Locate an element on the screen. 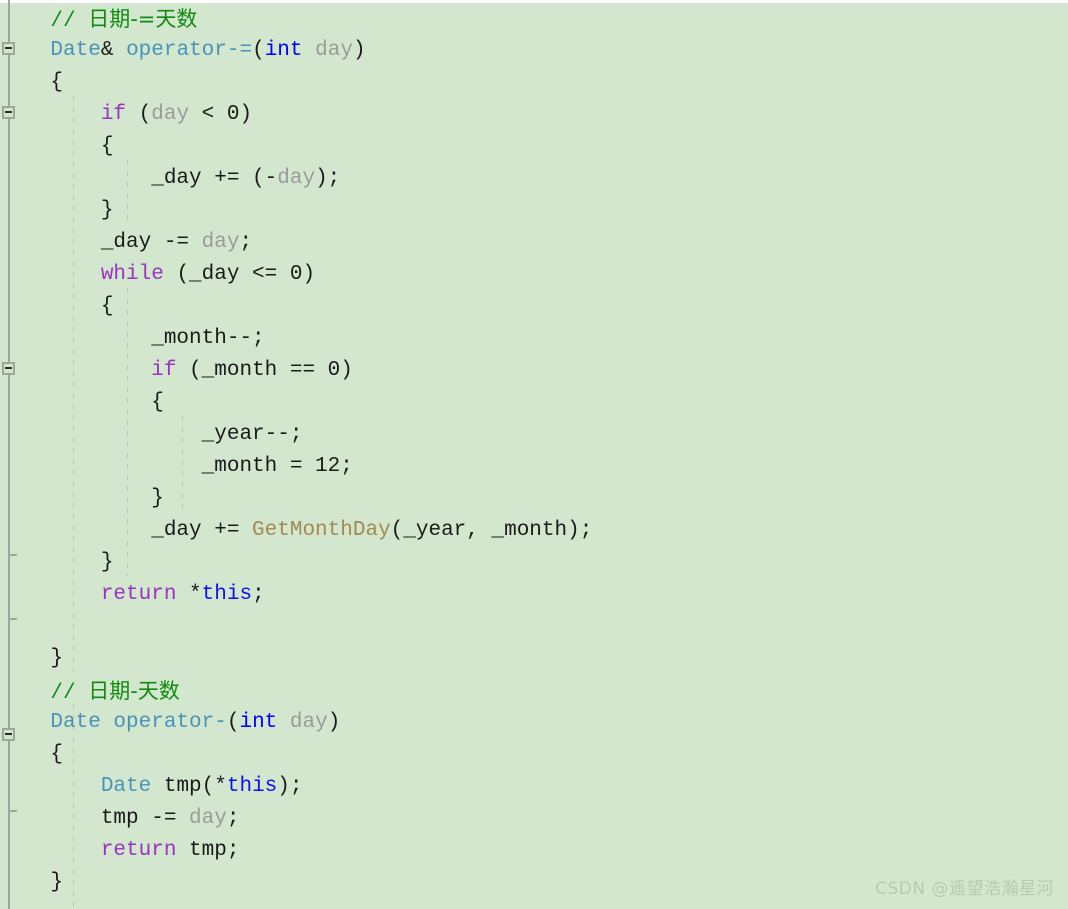 Image resolution: width=1068 pixels, height=909 pixels. code-line-year-decrement: _year--; is located at coordinates (534, 435).